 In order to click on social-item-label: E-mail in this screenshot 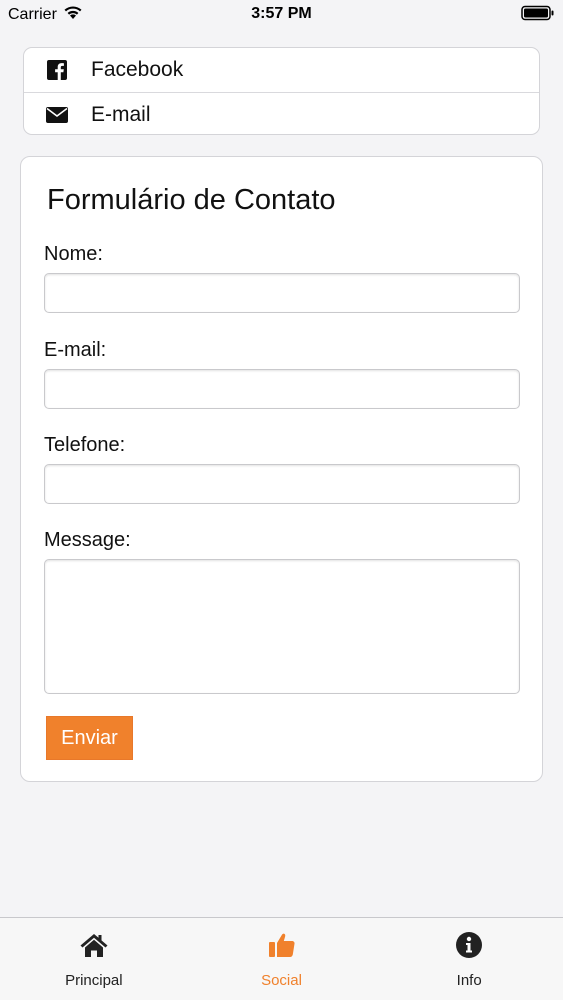, I will do `click(121, 114)`.